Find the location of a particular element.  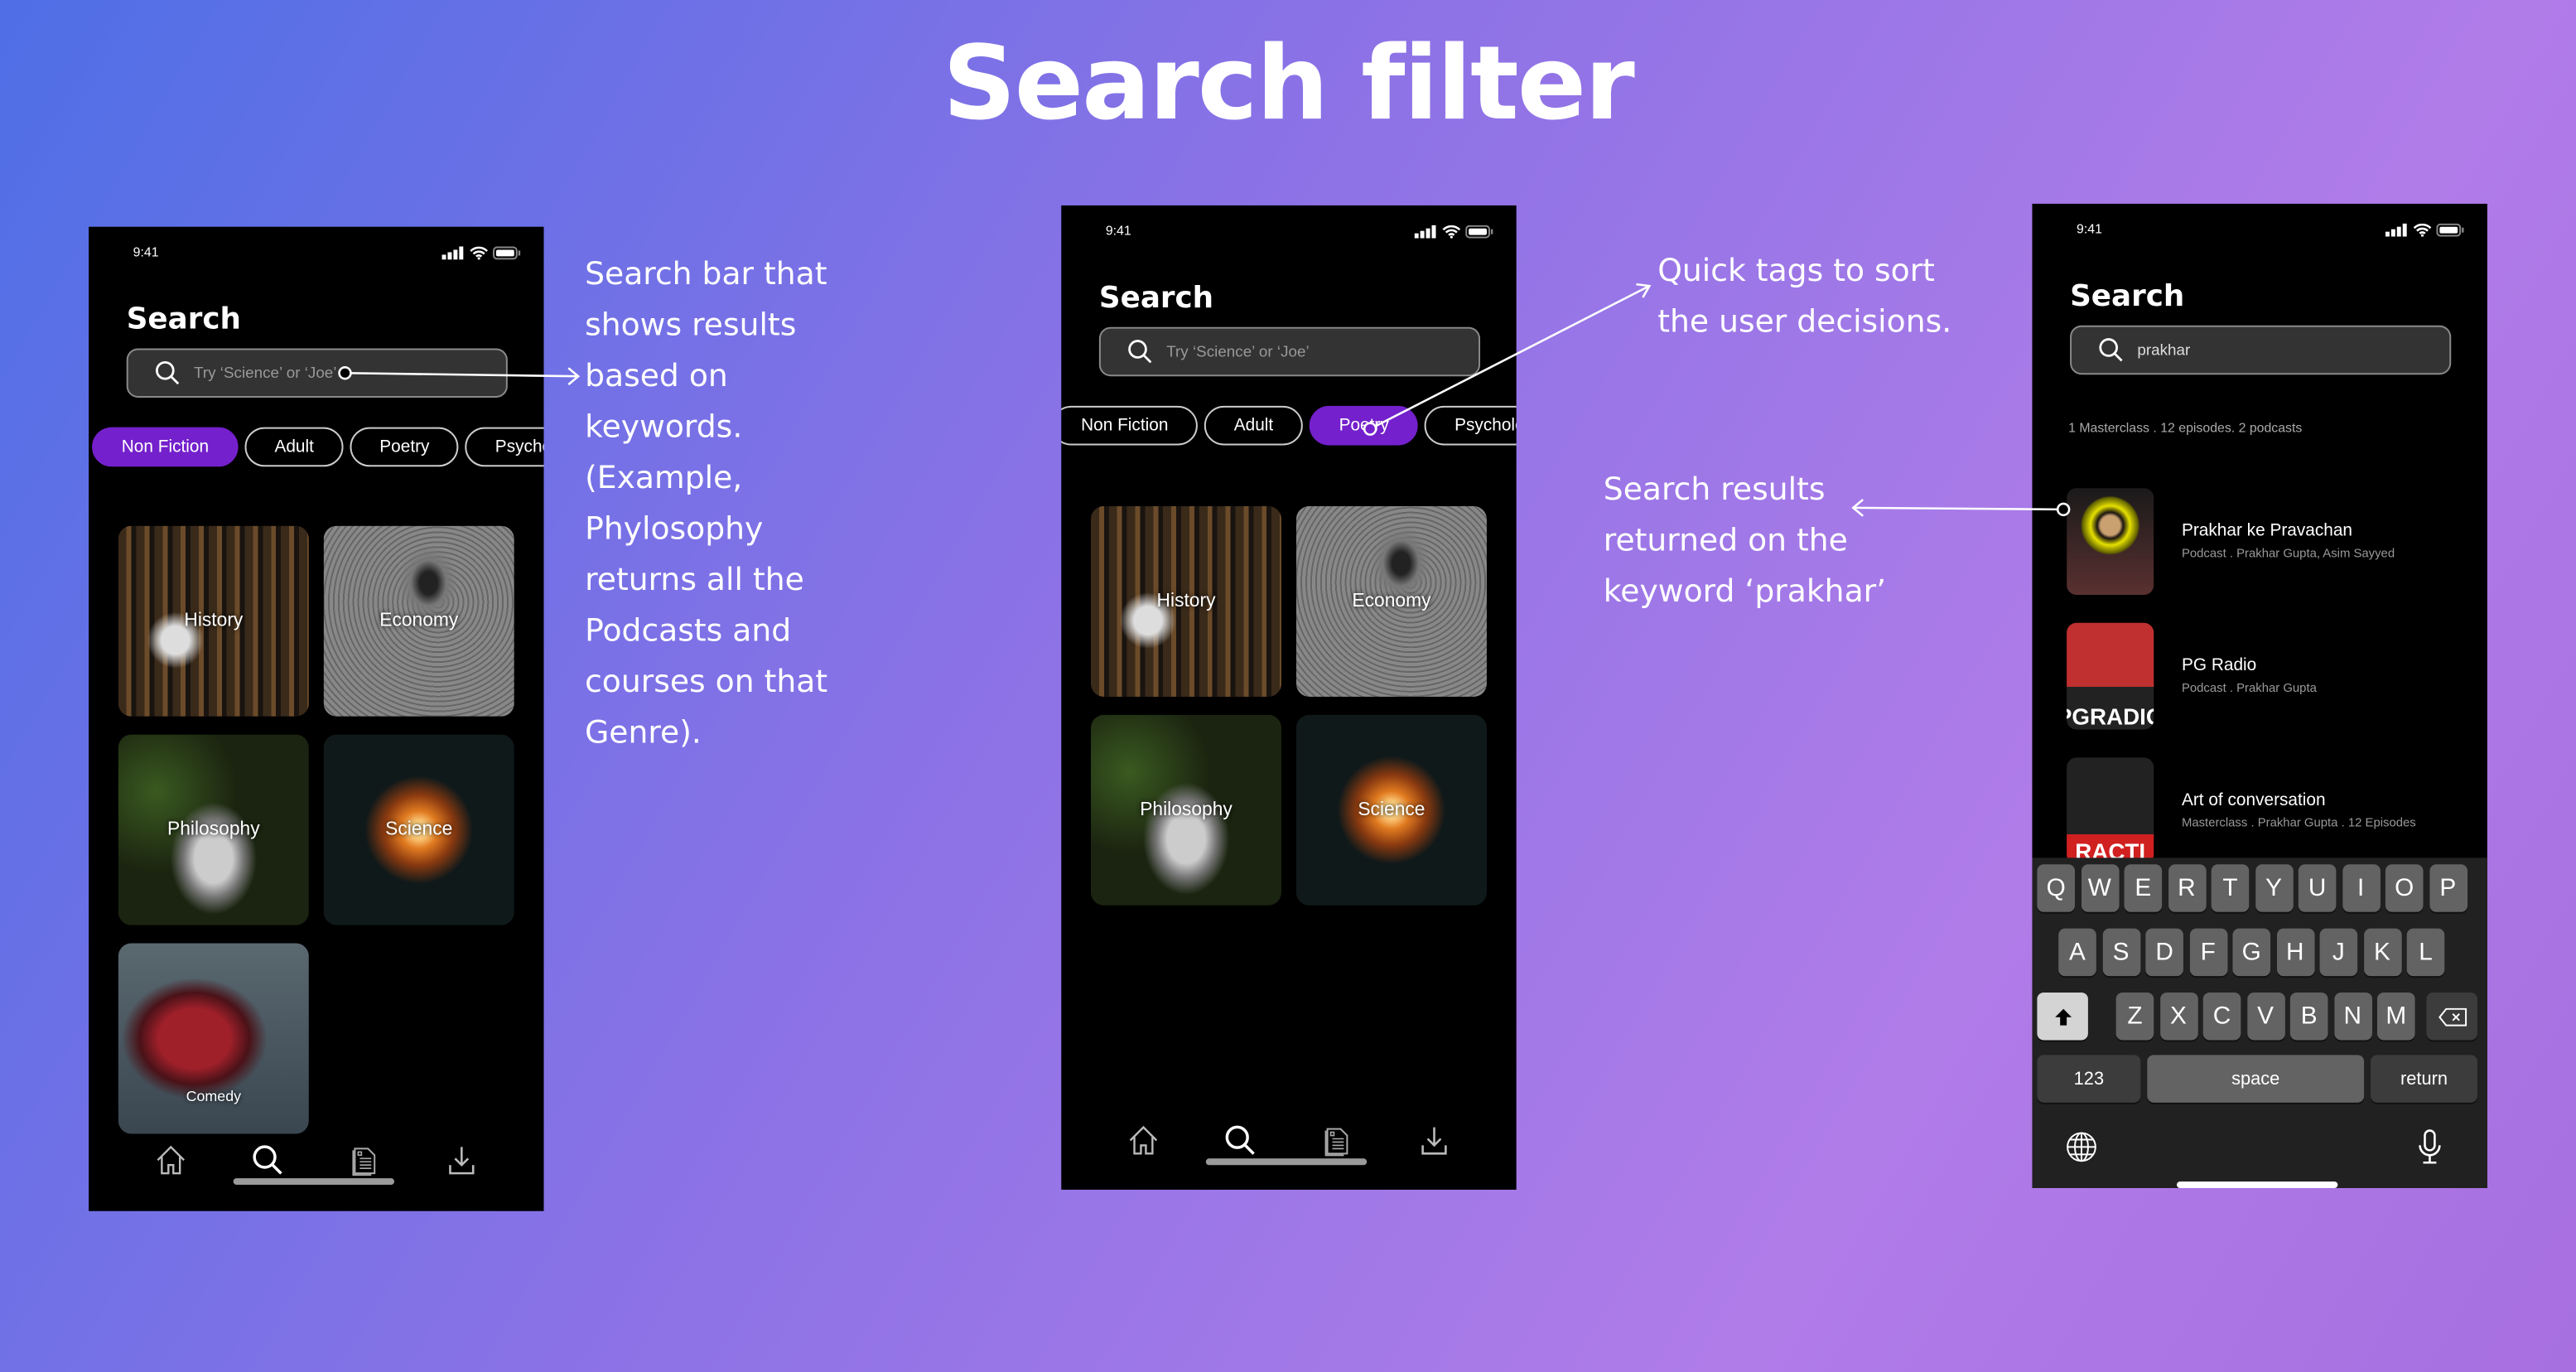

annotation-connectors is located at coordinates (1205, 400).